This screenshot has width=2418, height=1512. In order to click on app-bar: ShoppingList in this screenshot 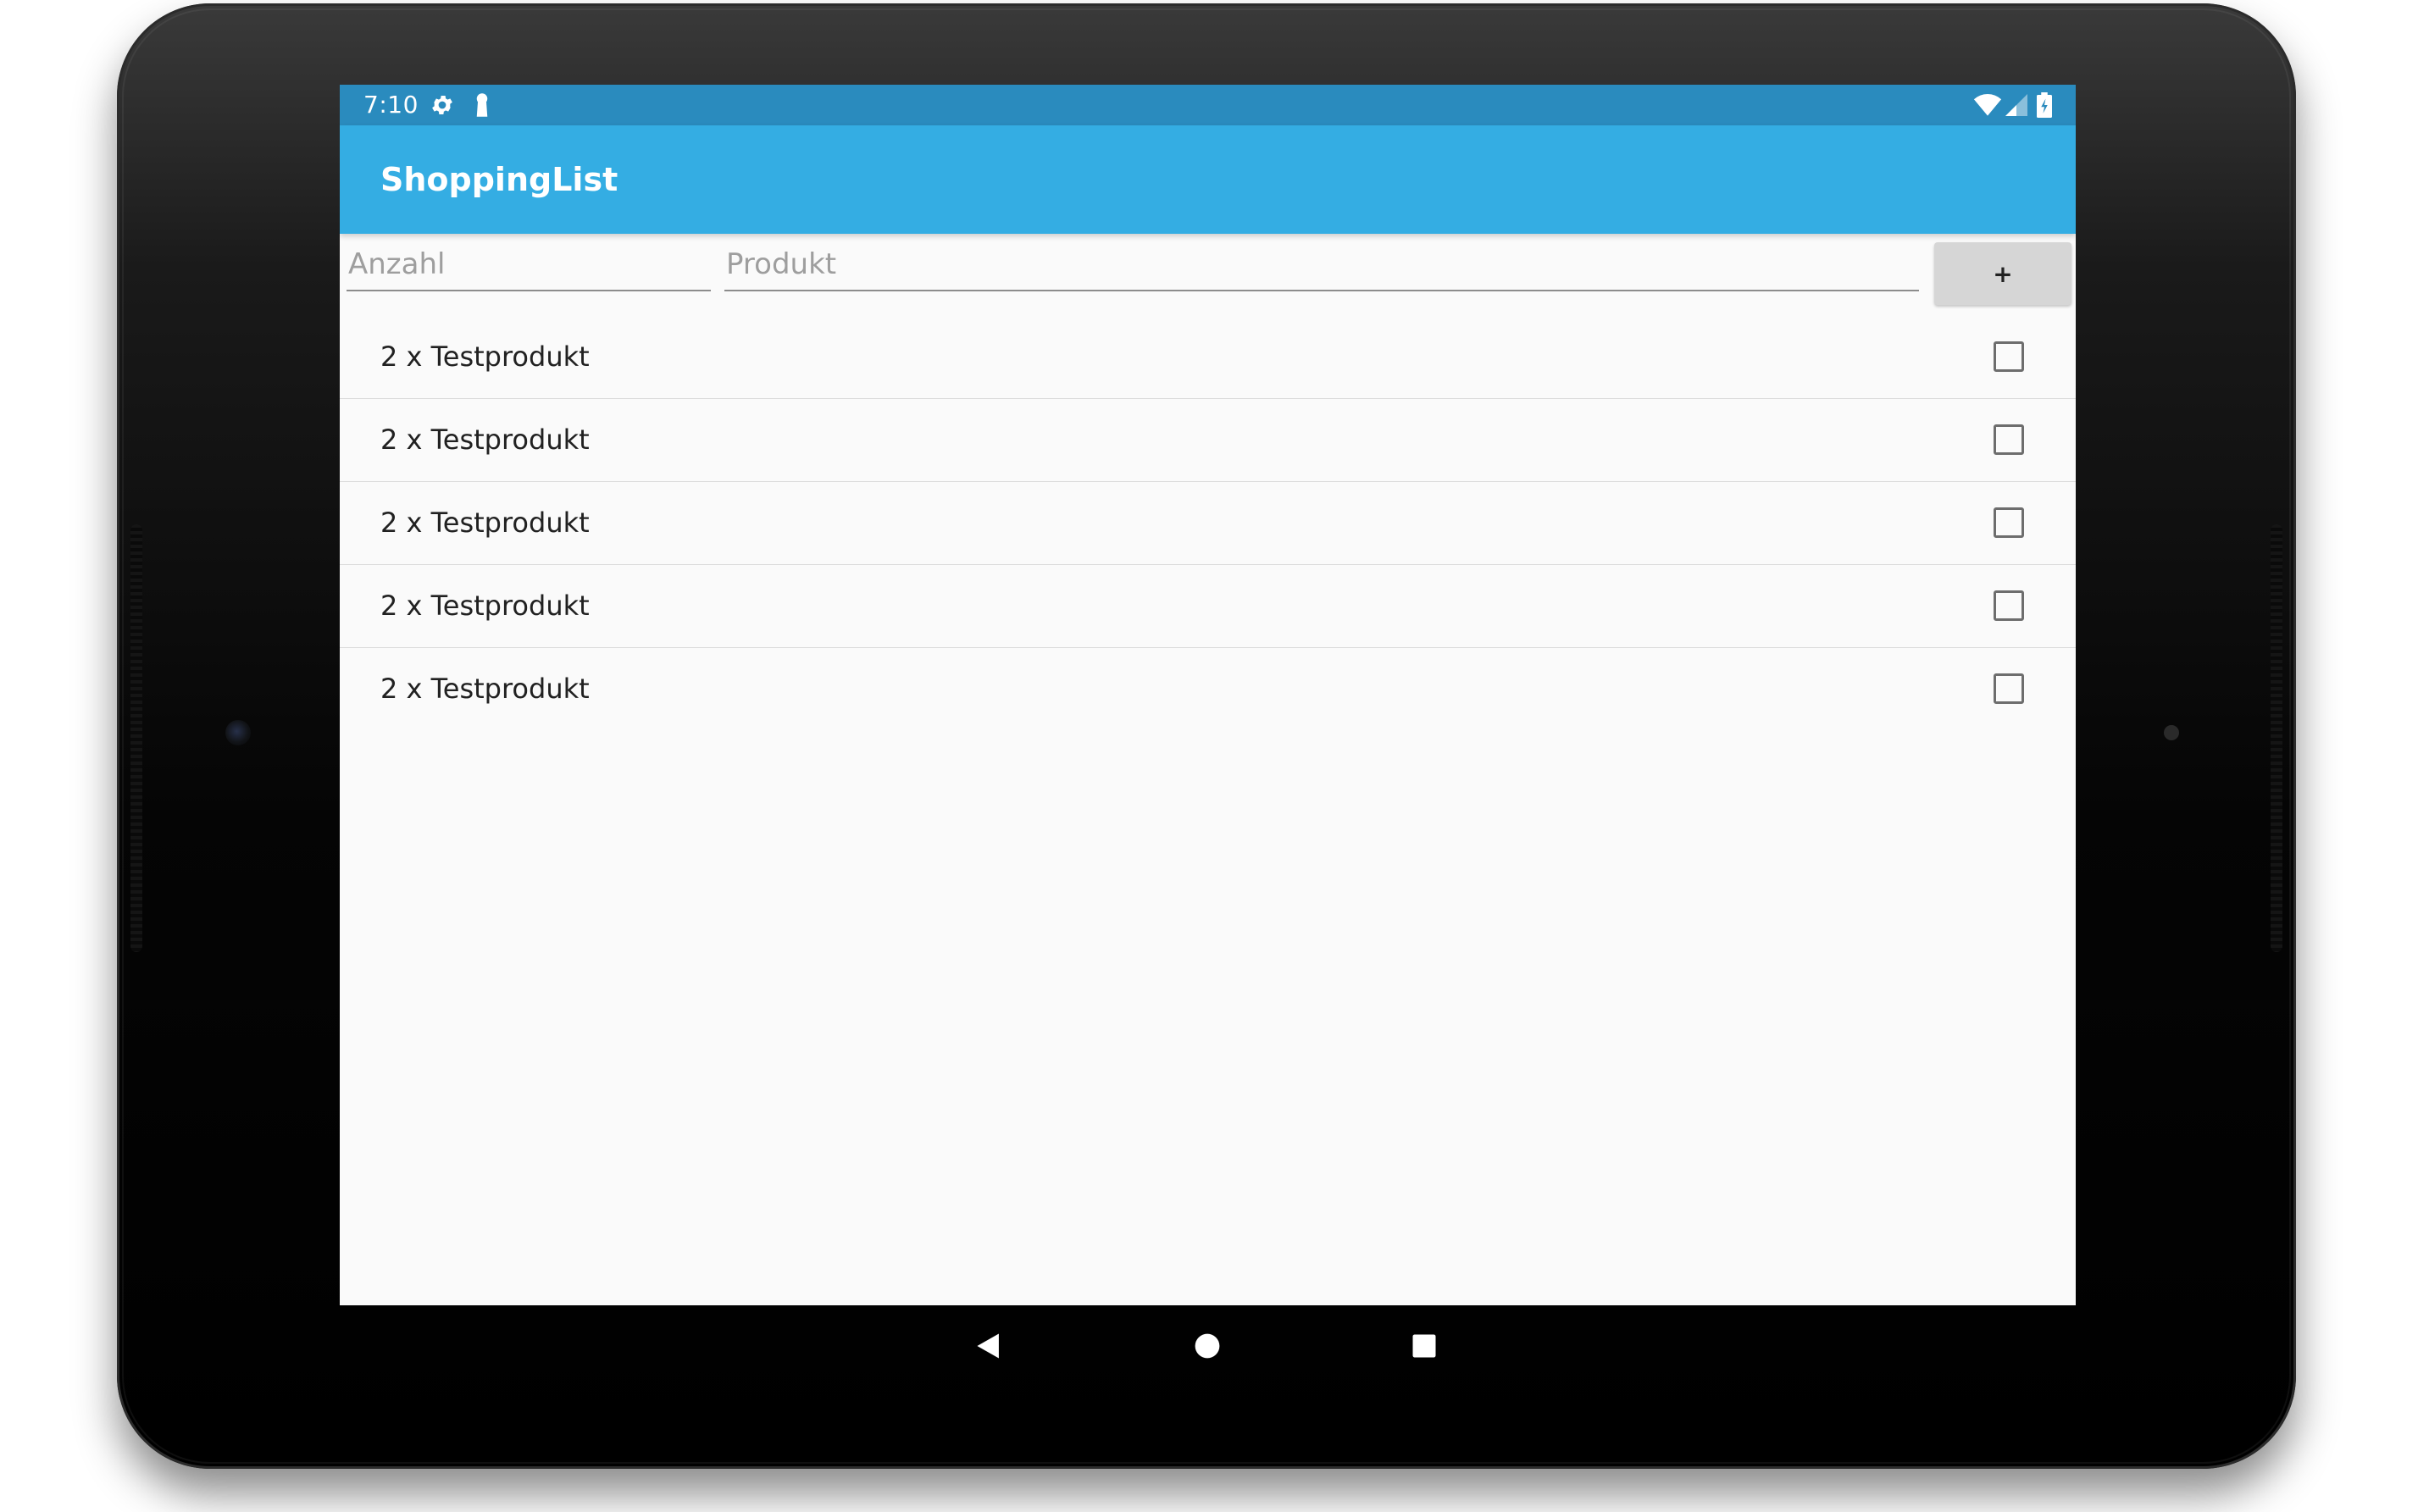, I will do `click(1208, 179)`.